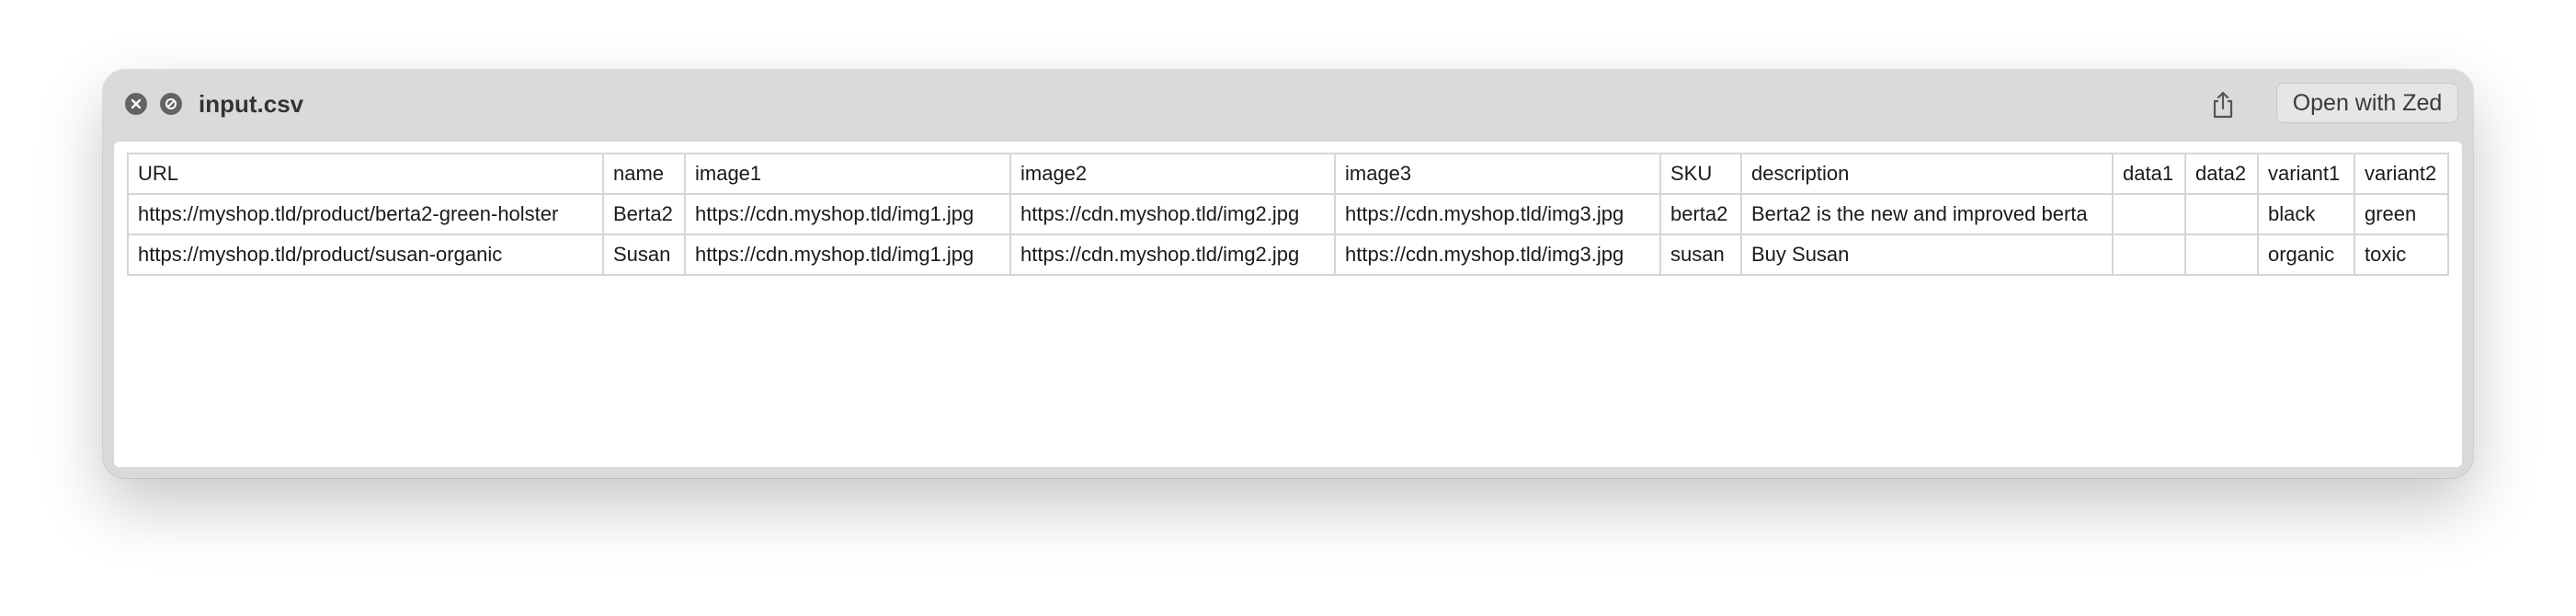  What do you see at coordinates (365, 255) in the screenshot?
I see `table-cell: https://myshop.tld/product/susan-organic` at bounding box center [365, 255].